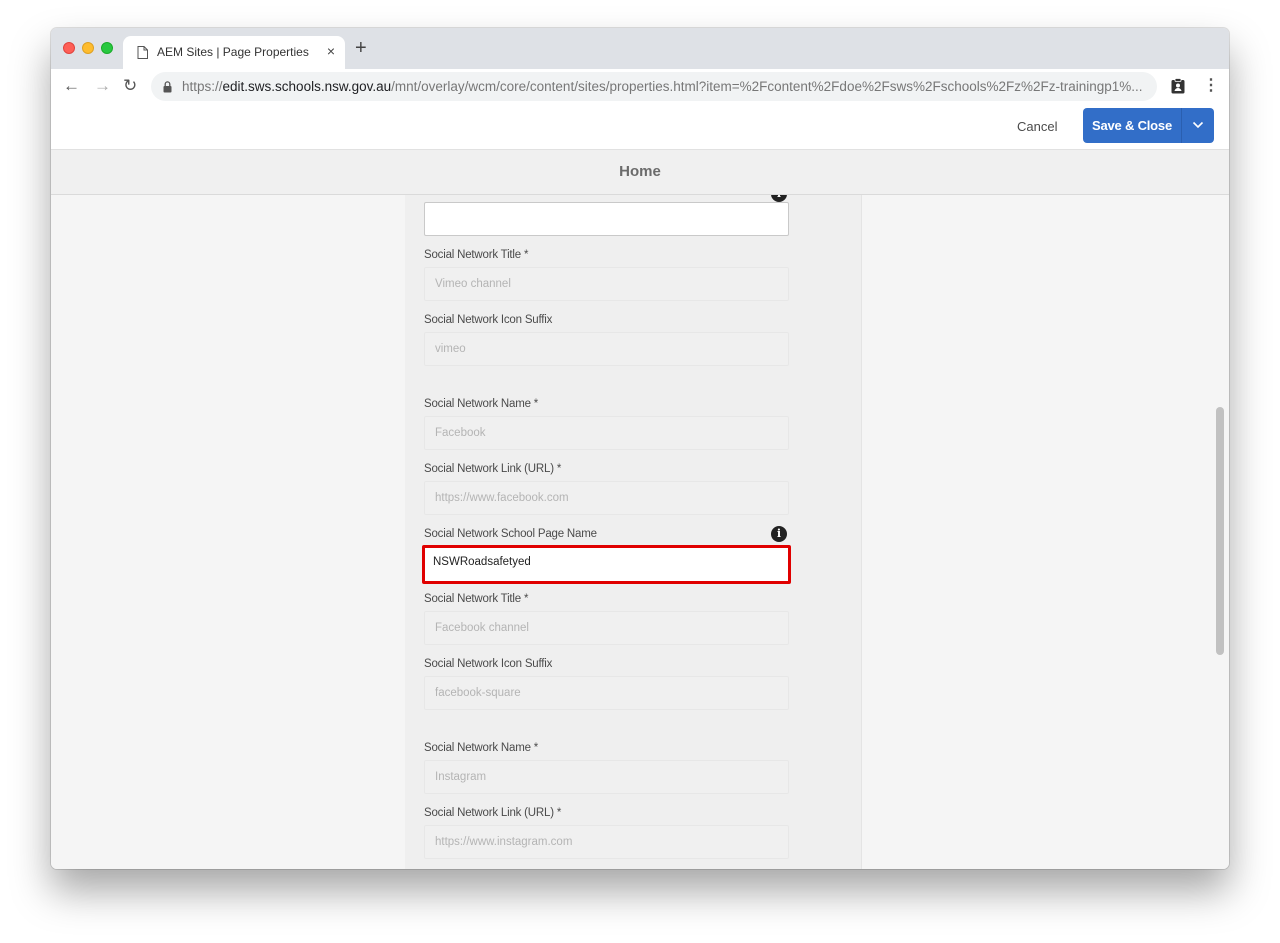 The image size is (1280, 943). Describe the element at coordinates (361, 48) in the screenshot. I see `new-tab-button: +` at that location.